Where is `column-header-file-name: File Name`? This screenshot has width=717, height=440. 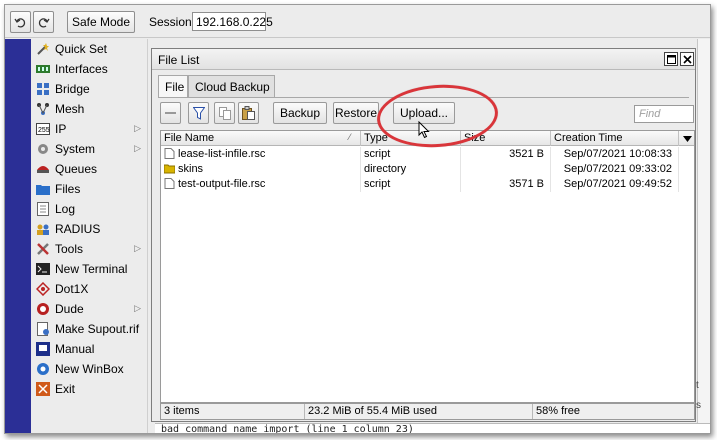 column-header-file-name: File Name is located at coordinates (261, 138).